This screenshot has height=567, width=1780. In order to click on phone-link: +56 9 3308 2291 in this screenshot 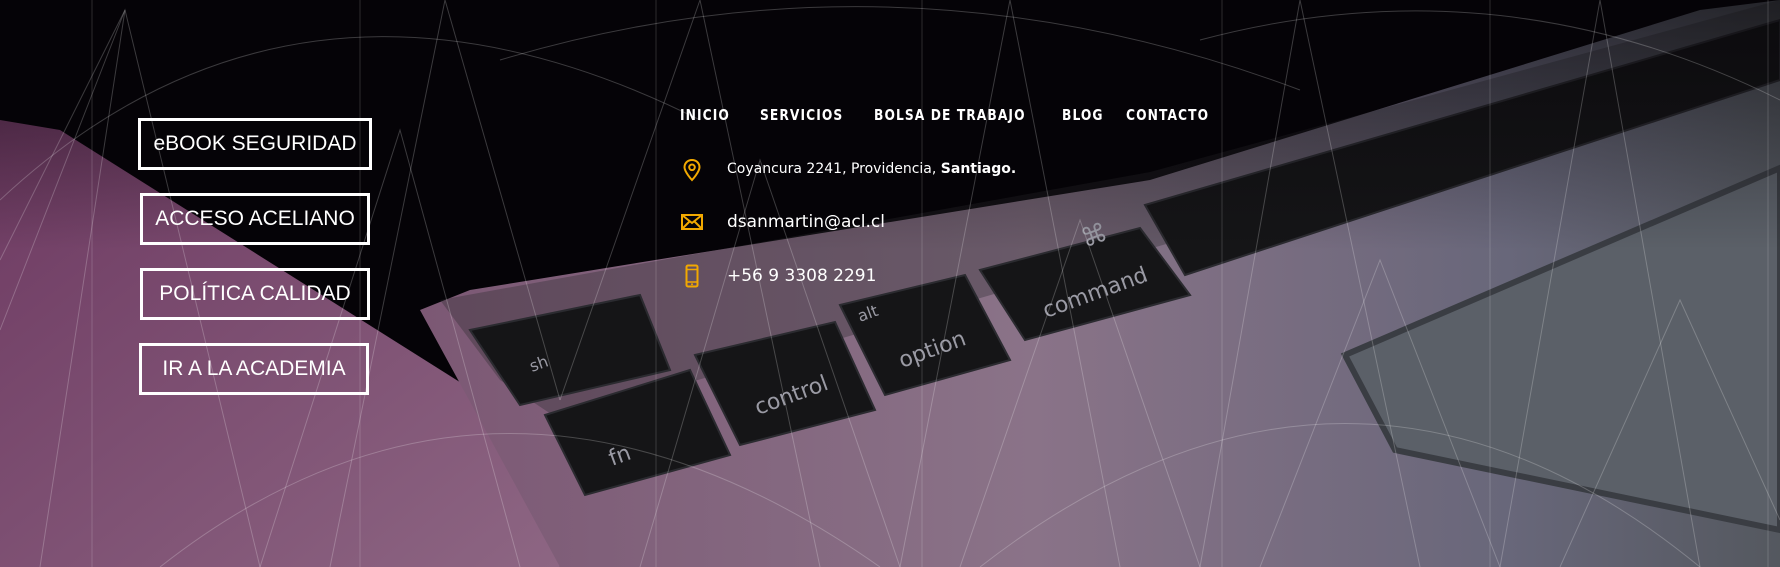, I will do `click(801, 276)`.